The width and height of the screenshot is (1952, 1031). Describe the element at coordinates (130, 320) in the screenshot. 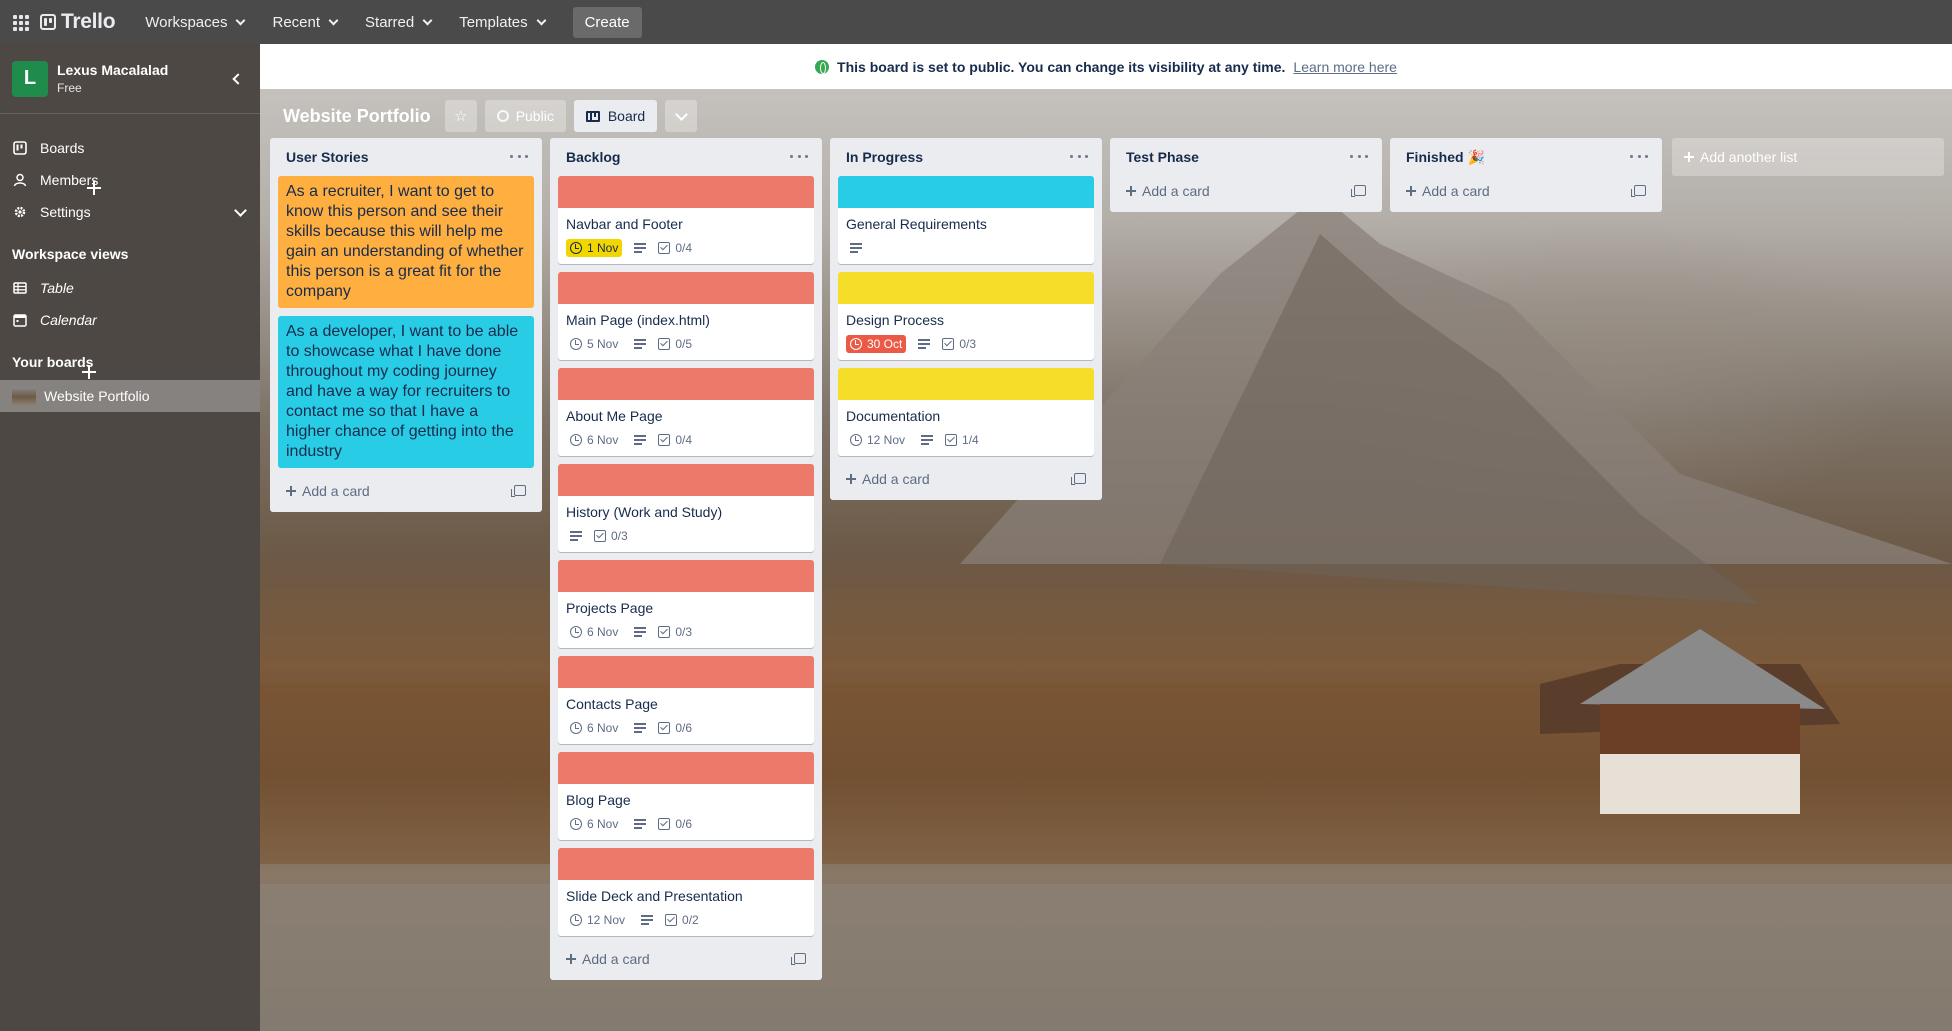

I see `sidebar-item-calendar: Calendar` at that location.